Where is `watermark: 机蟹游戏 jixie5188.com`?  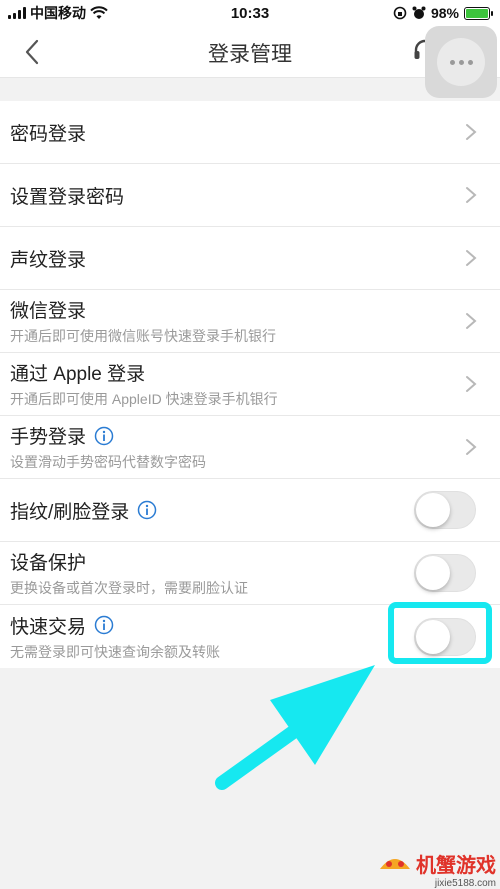 watermark: 机蟹游戏 jixie5188.com is located at coordinates (431, 868).